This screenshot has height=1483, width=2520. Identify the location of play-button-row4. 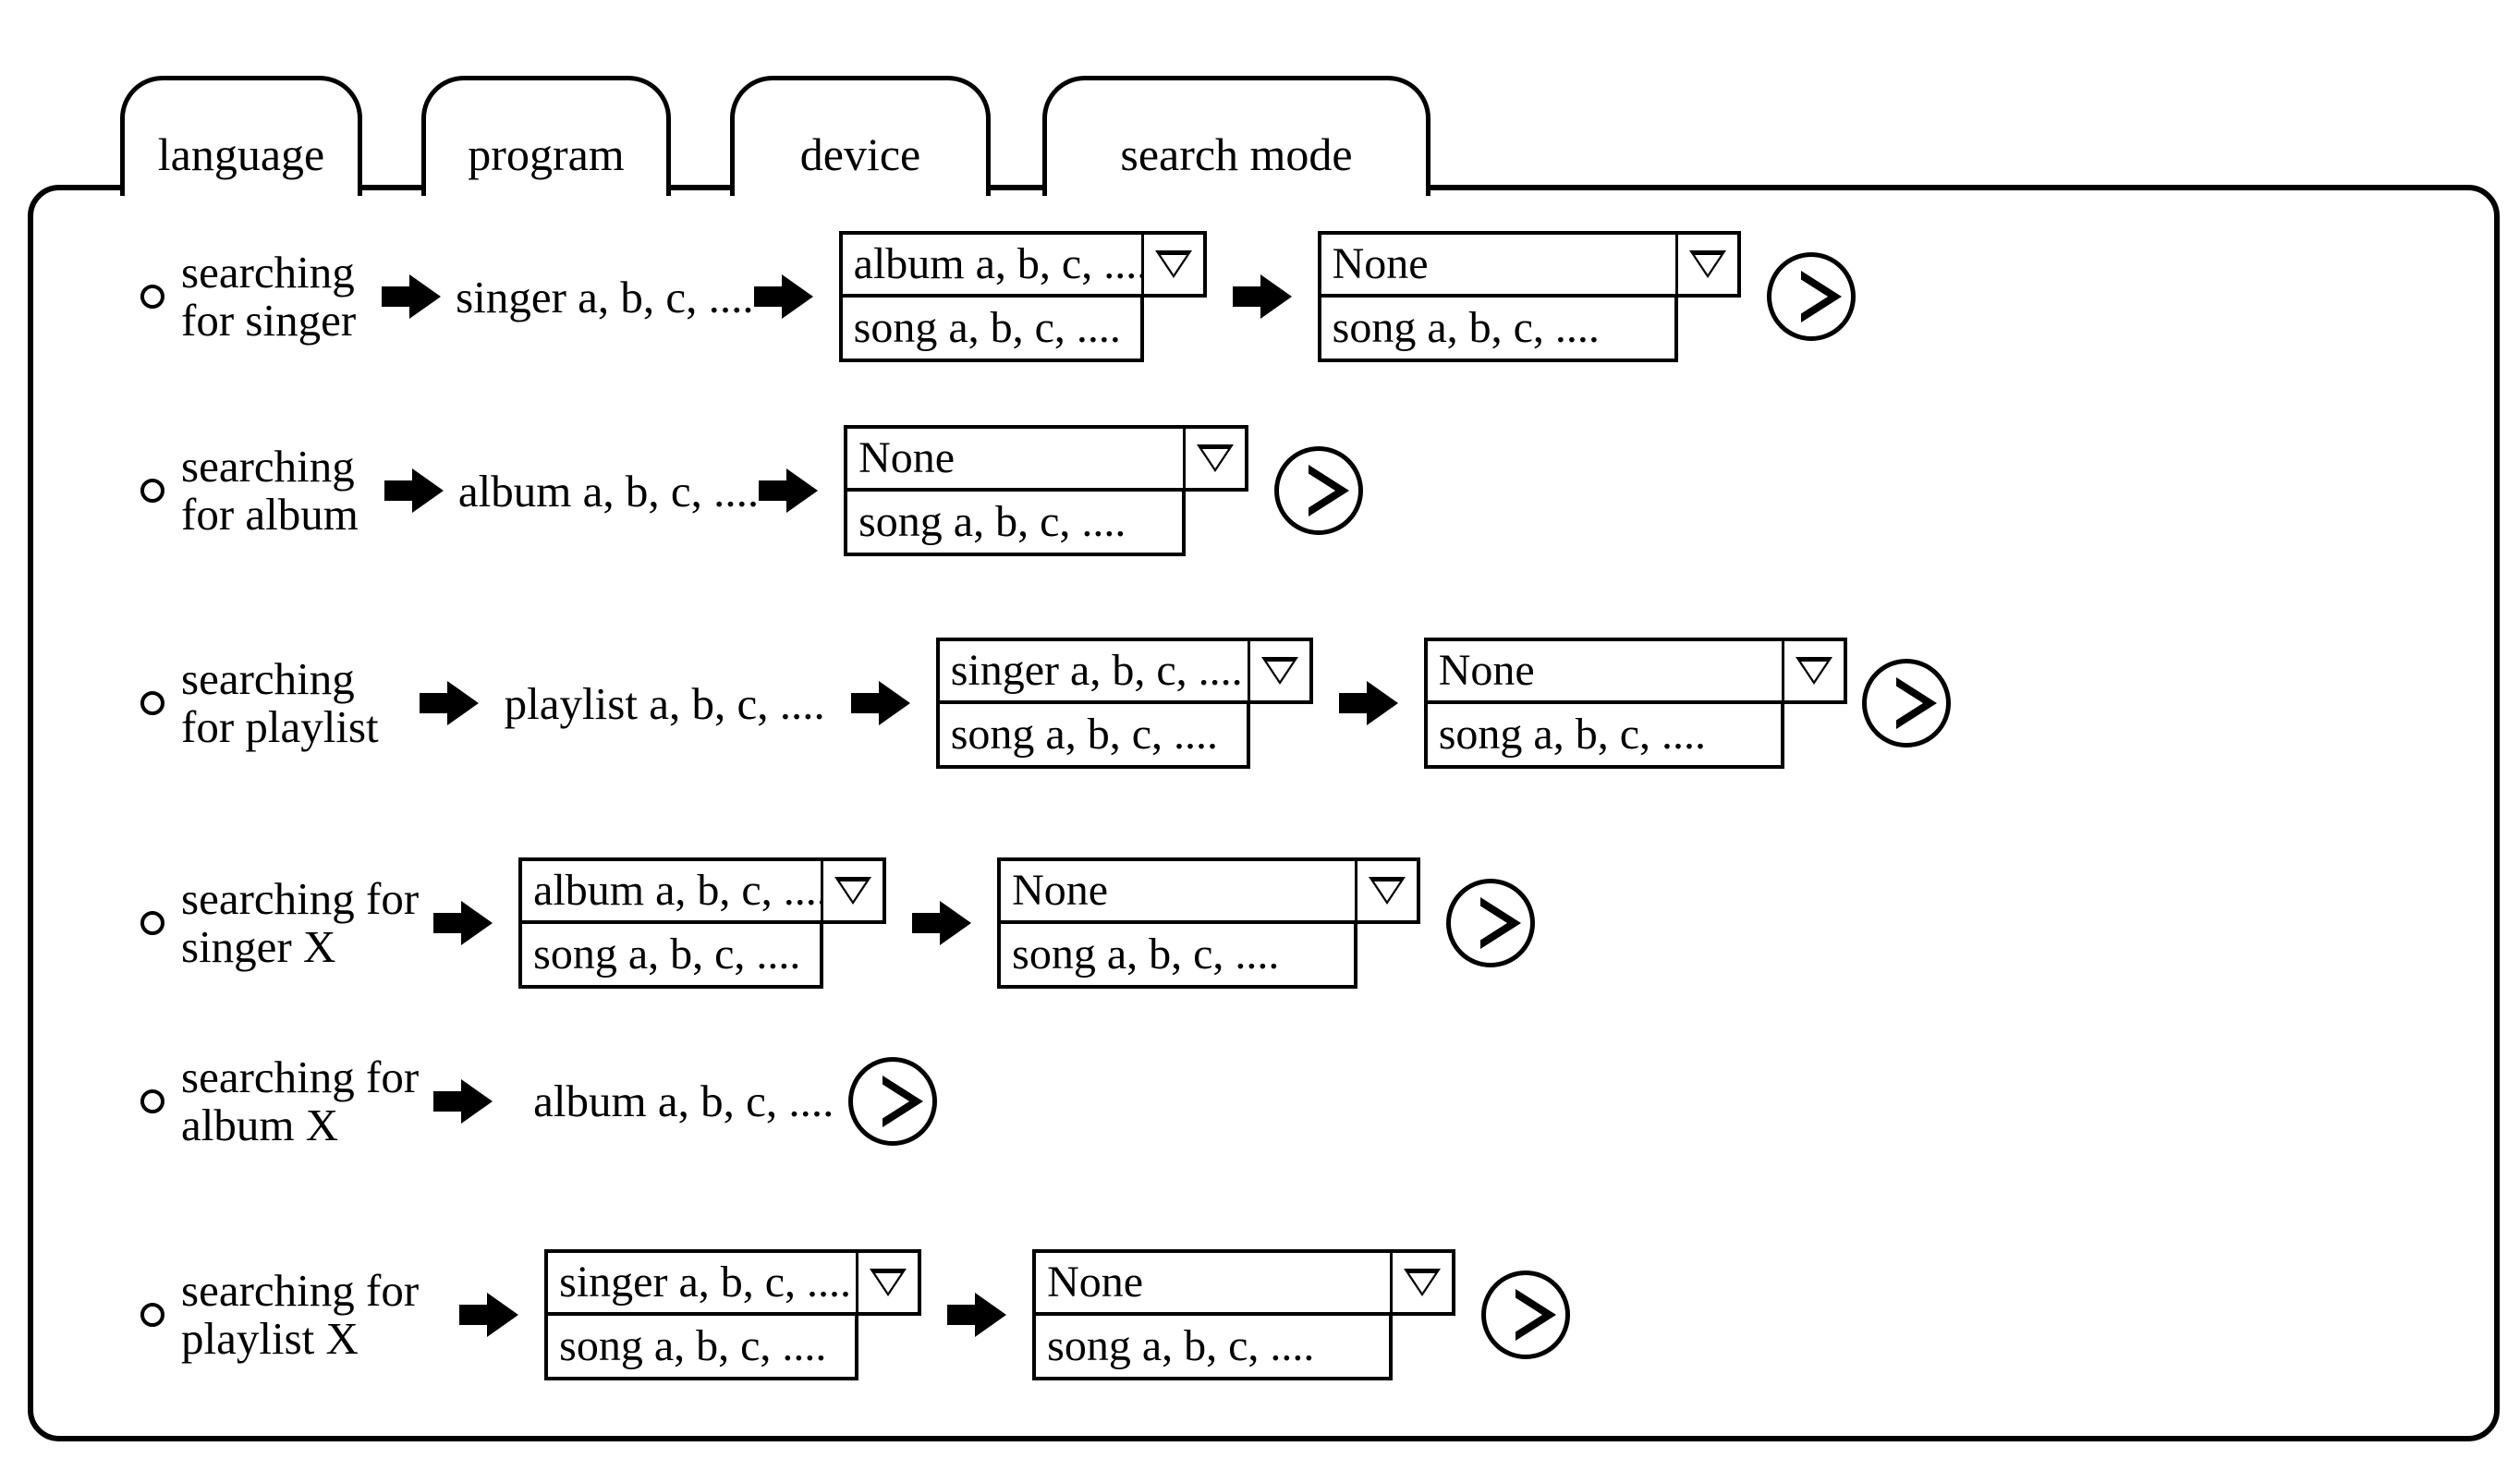
(1491, 923).